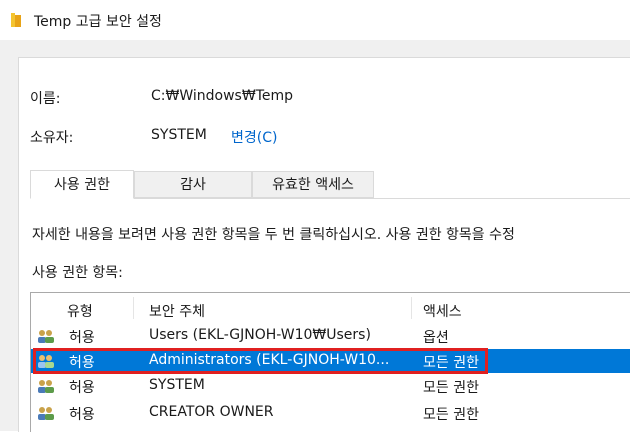 The width and height of the screenshot is (630, 432). What do you see at coordinates (222, 96) in the screenshot?
I see `name-value: C:₩Windows₩Temp` at bounding box center [222, 96].